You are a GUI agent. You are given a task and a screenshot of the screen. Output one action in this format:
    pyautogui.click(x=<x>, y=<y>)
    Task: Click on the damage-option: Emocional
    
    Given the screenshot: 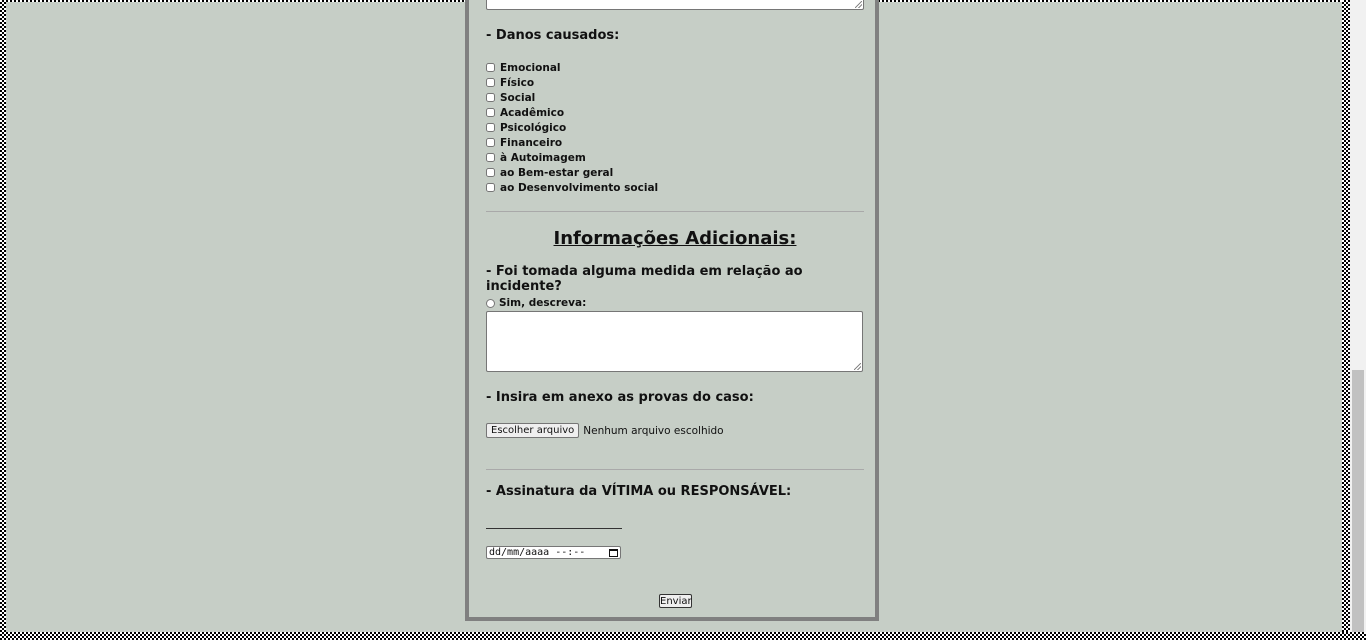 What is the action you would take?
    pyautogui.click(x=523, y=67)
    